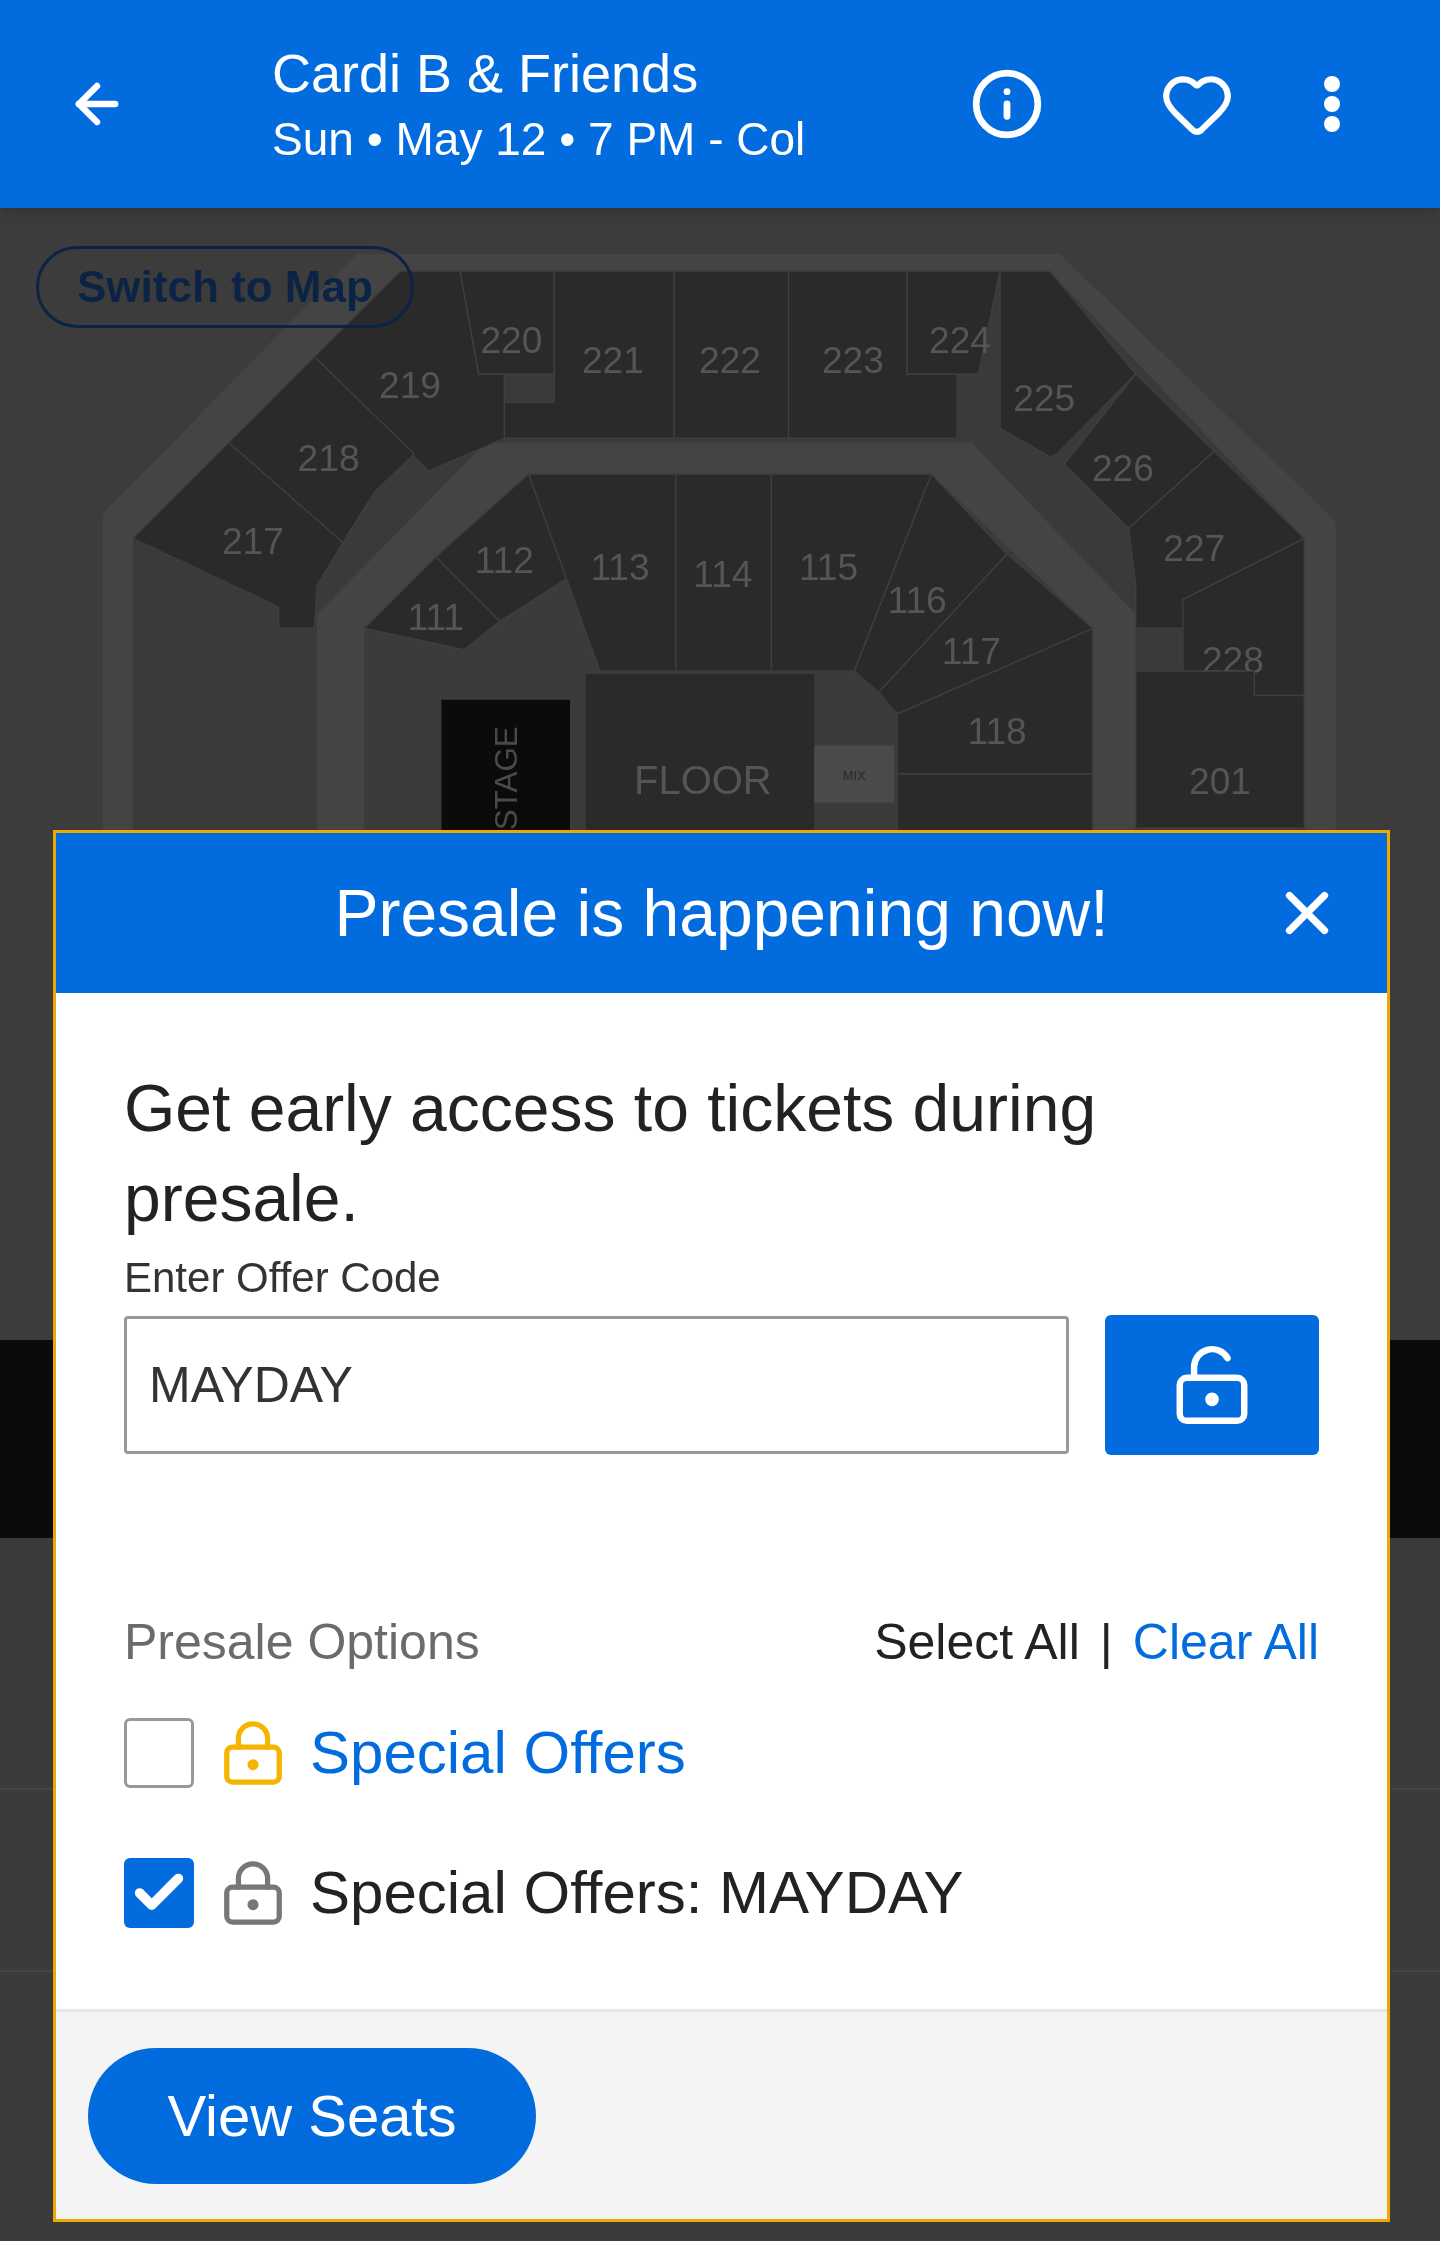  I want to click on clear-all-link: Clear All, so click(1225, 1642).